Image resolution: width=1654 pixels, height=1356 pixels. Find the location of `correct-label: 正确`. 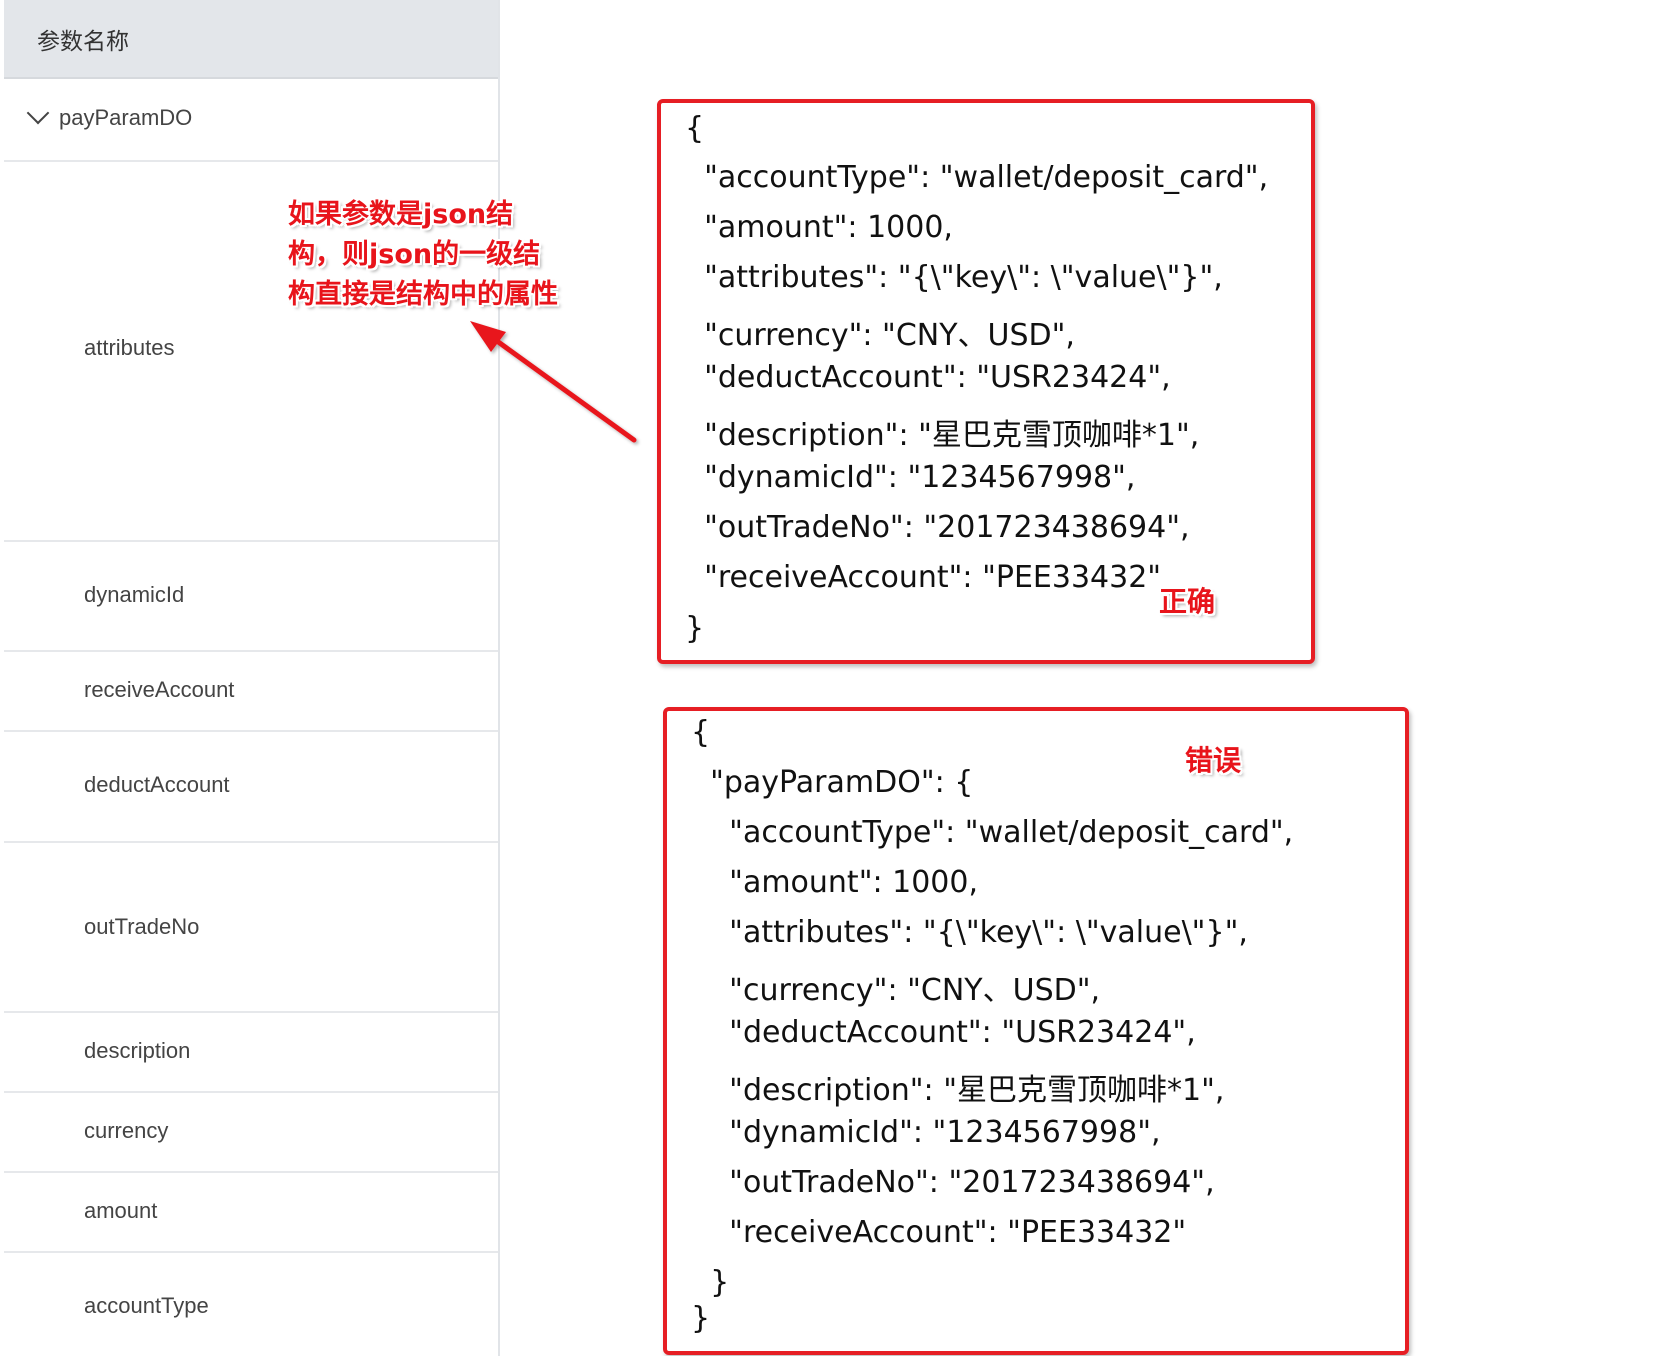

correct-label: 正确 is located at coordinates (1187, 601).